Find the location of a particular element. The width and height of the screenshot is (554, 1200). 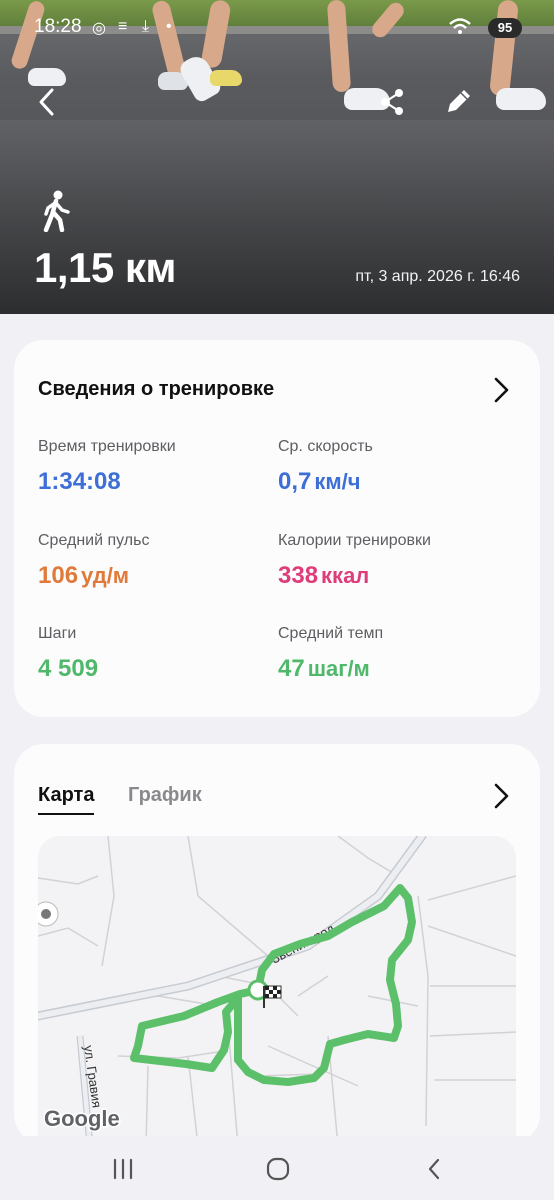

metric-label: Время тренировки is located at coordinates (107, 446).